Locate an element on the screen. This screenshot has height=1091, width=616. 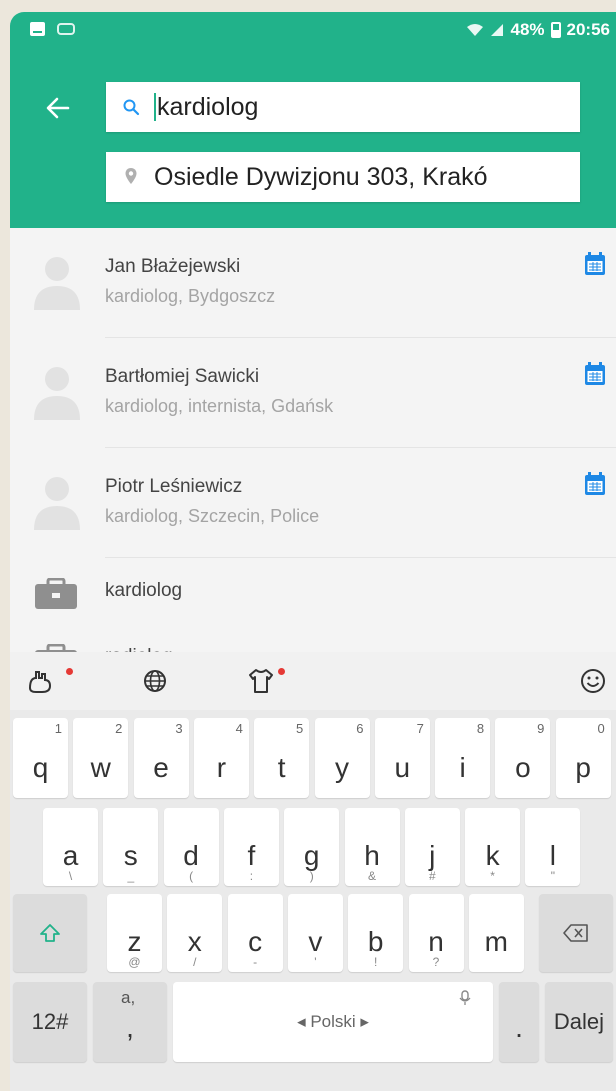
battery-percent: 48% is located at coordinates (527, 29).